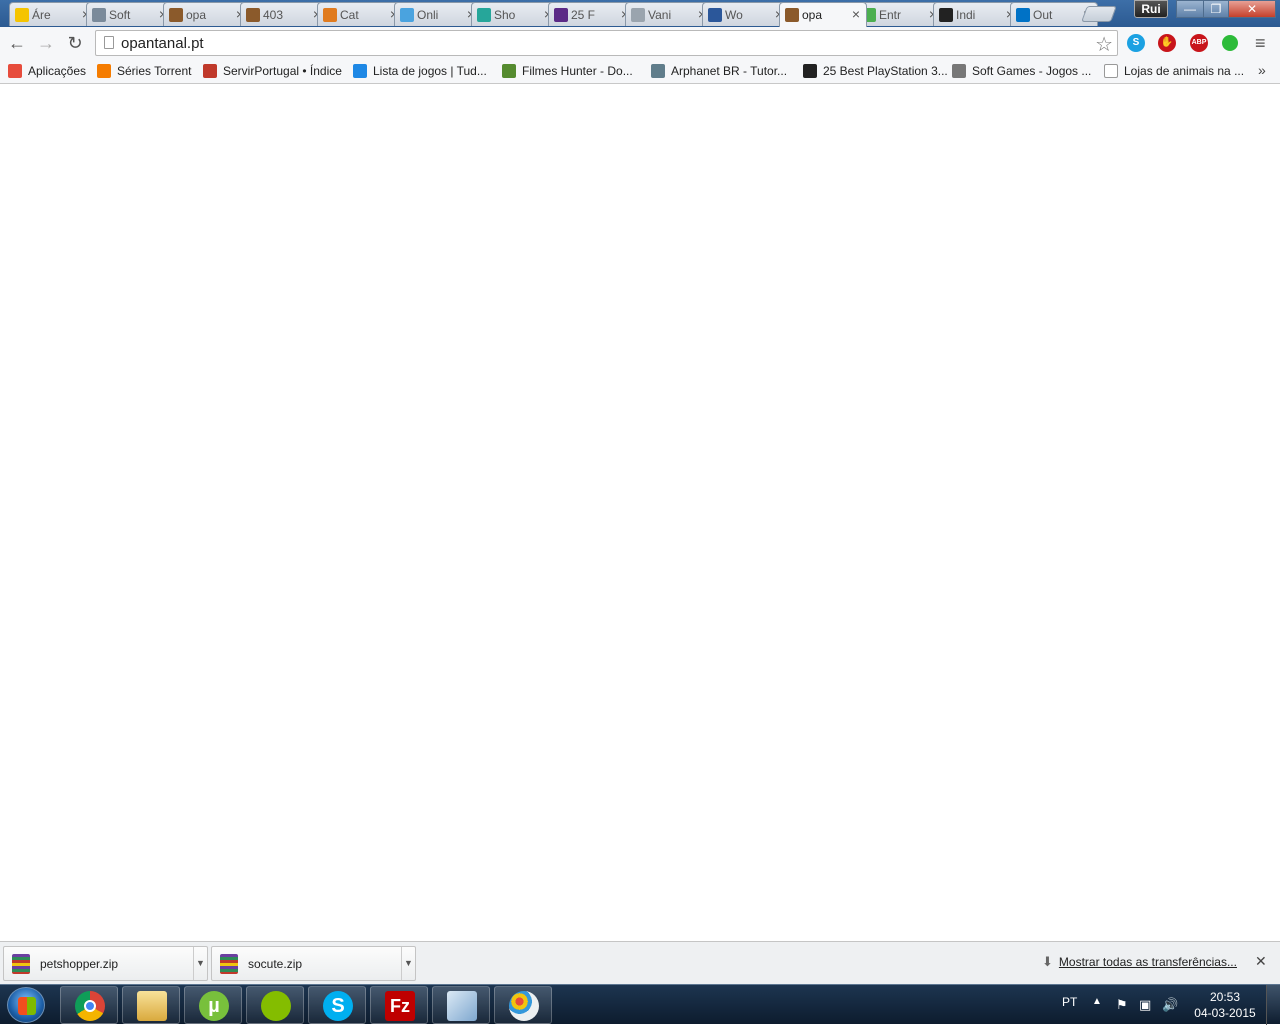 The image size is (1280, 1025). I want to click on bookmark-item: Séries Torrent, so click(144, 71).